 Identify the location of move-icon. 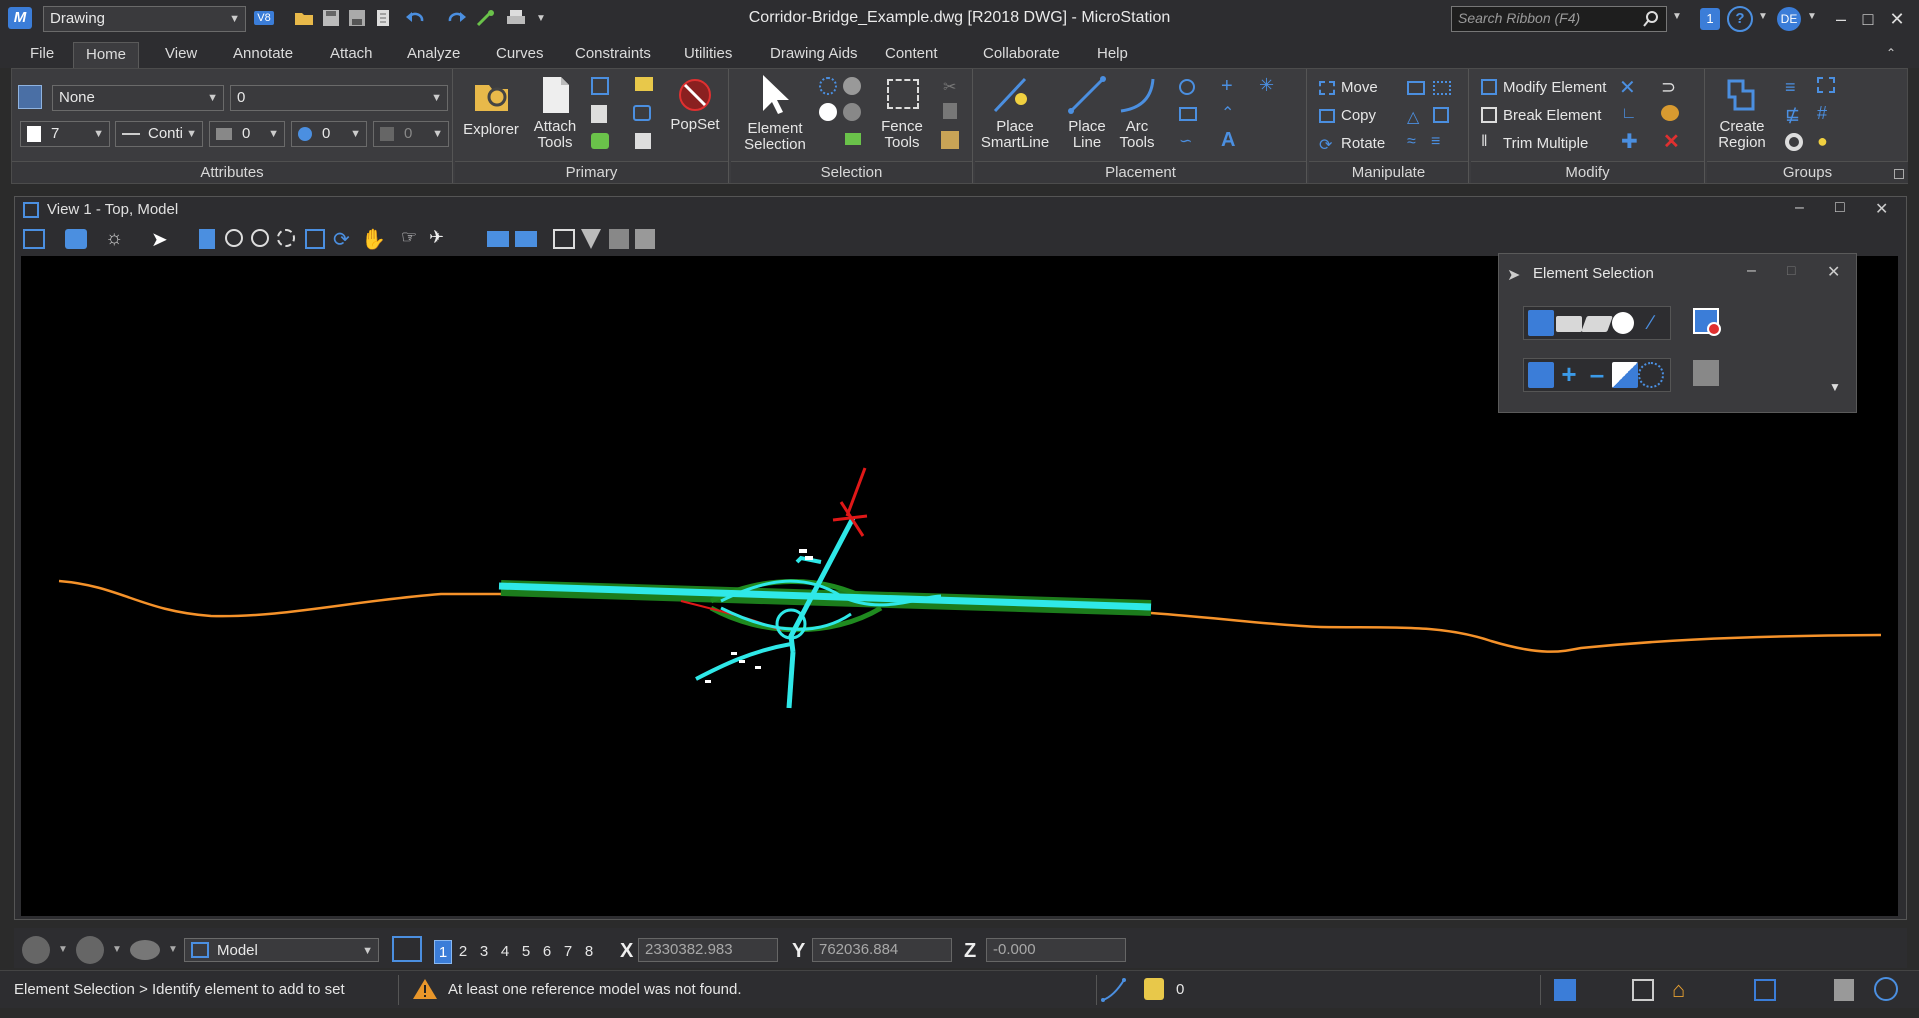
(1327, 88).